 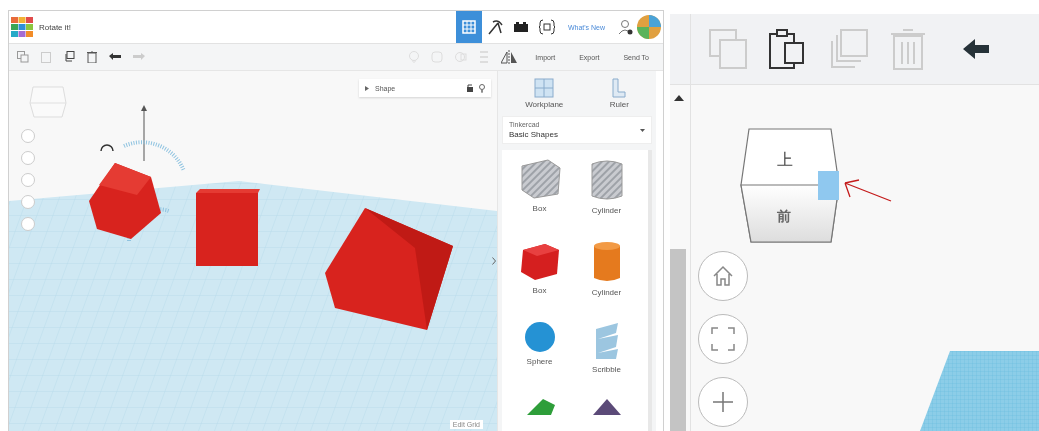 What do you see at coordinates (619, 88) in the screenshot?
I see `ruler-icon` at bounding box center [619, 88].